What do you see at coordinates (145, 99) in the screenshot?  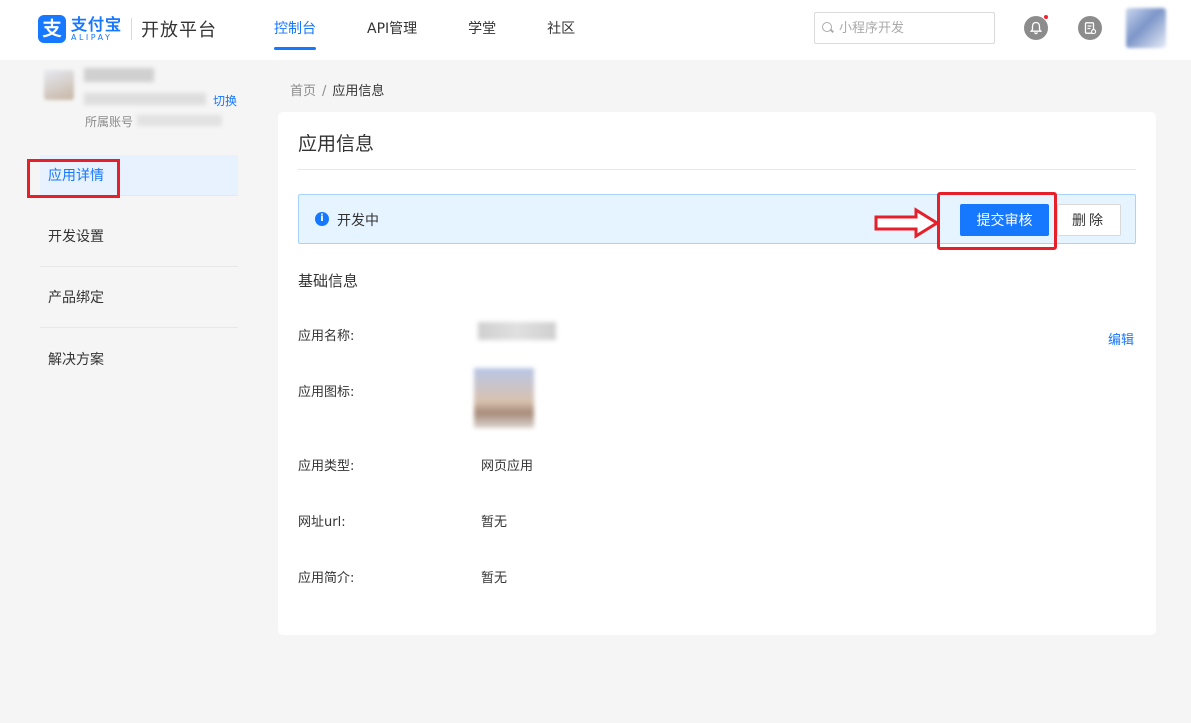 I see `account-id-redacted` at bounding box center [145, 99].